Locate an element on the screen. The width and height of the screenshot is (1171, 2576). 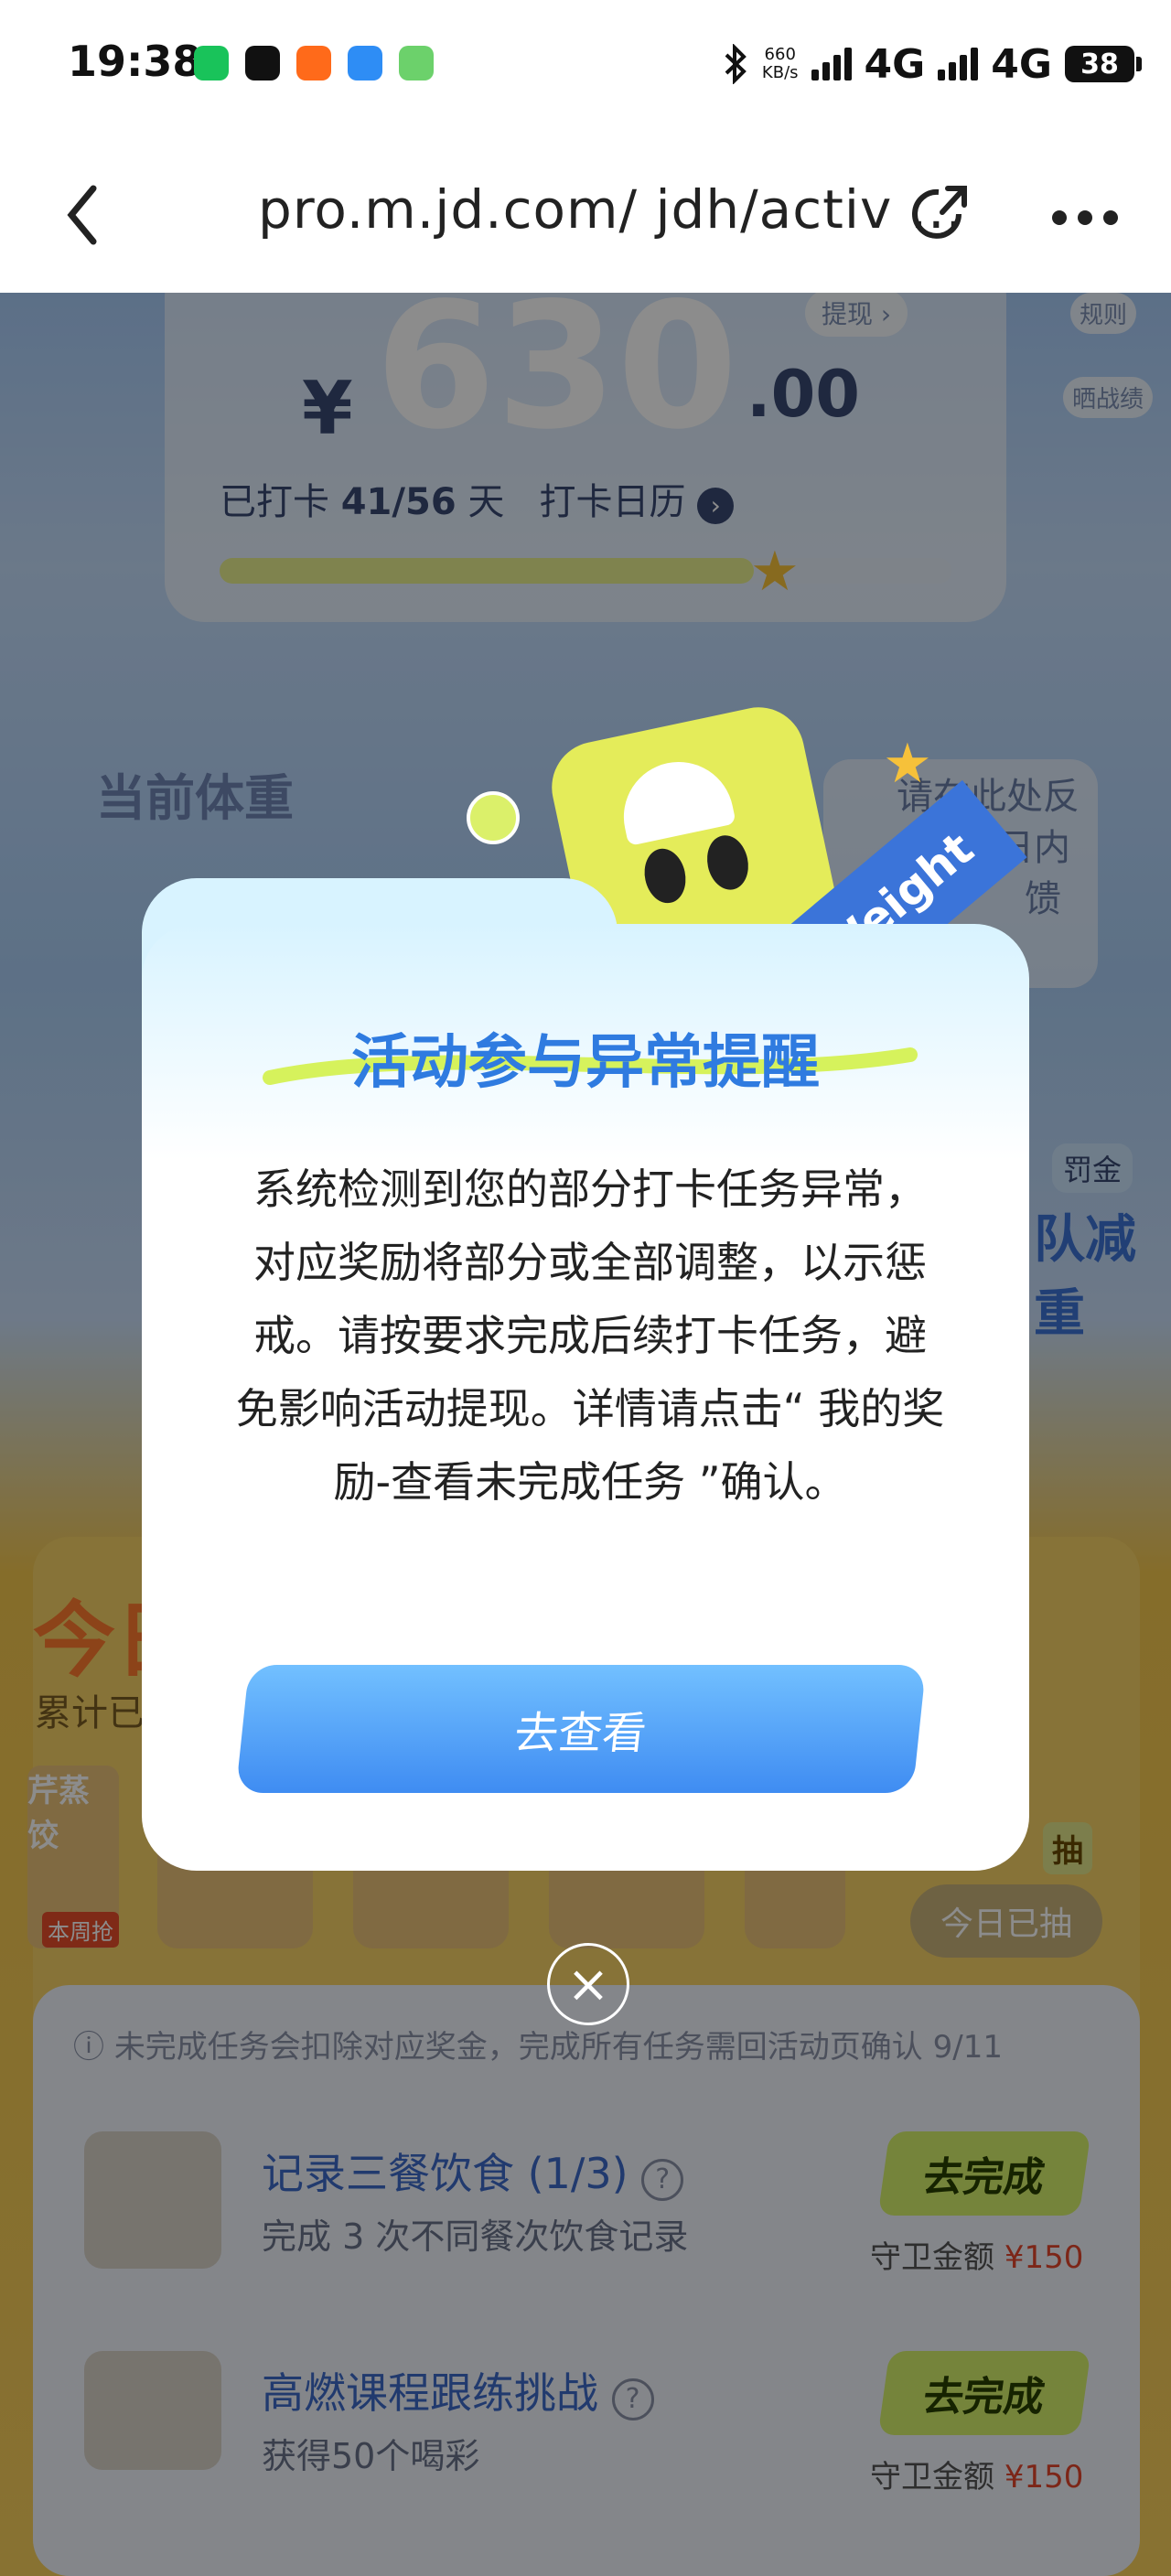
game-app-icon is located at coordinates (416, 63).